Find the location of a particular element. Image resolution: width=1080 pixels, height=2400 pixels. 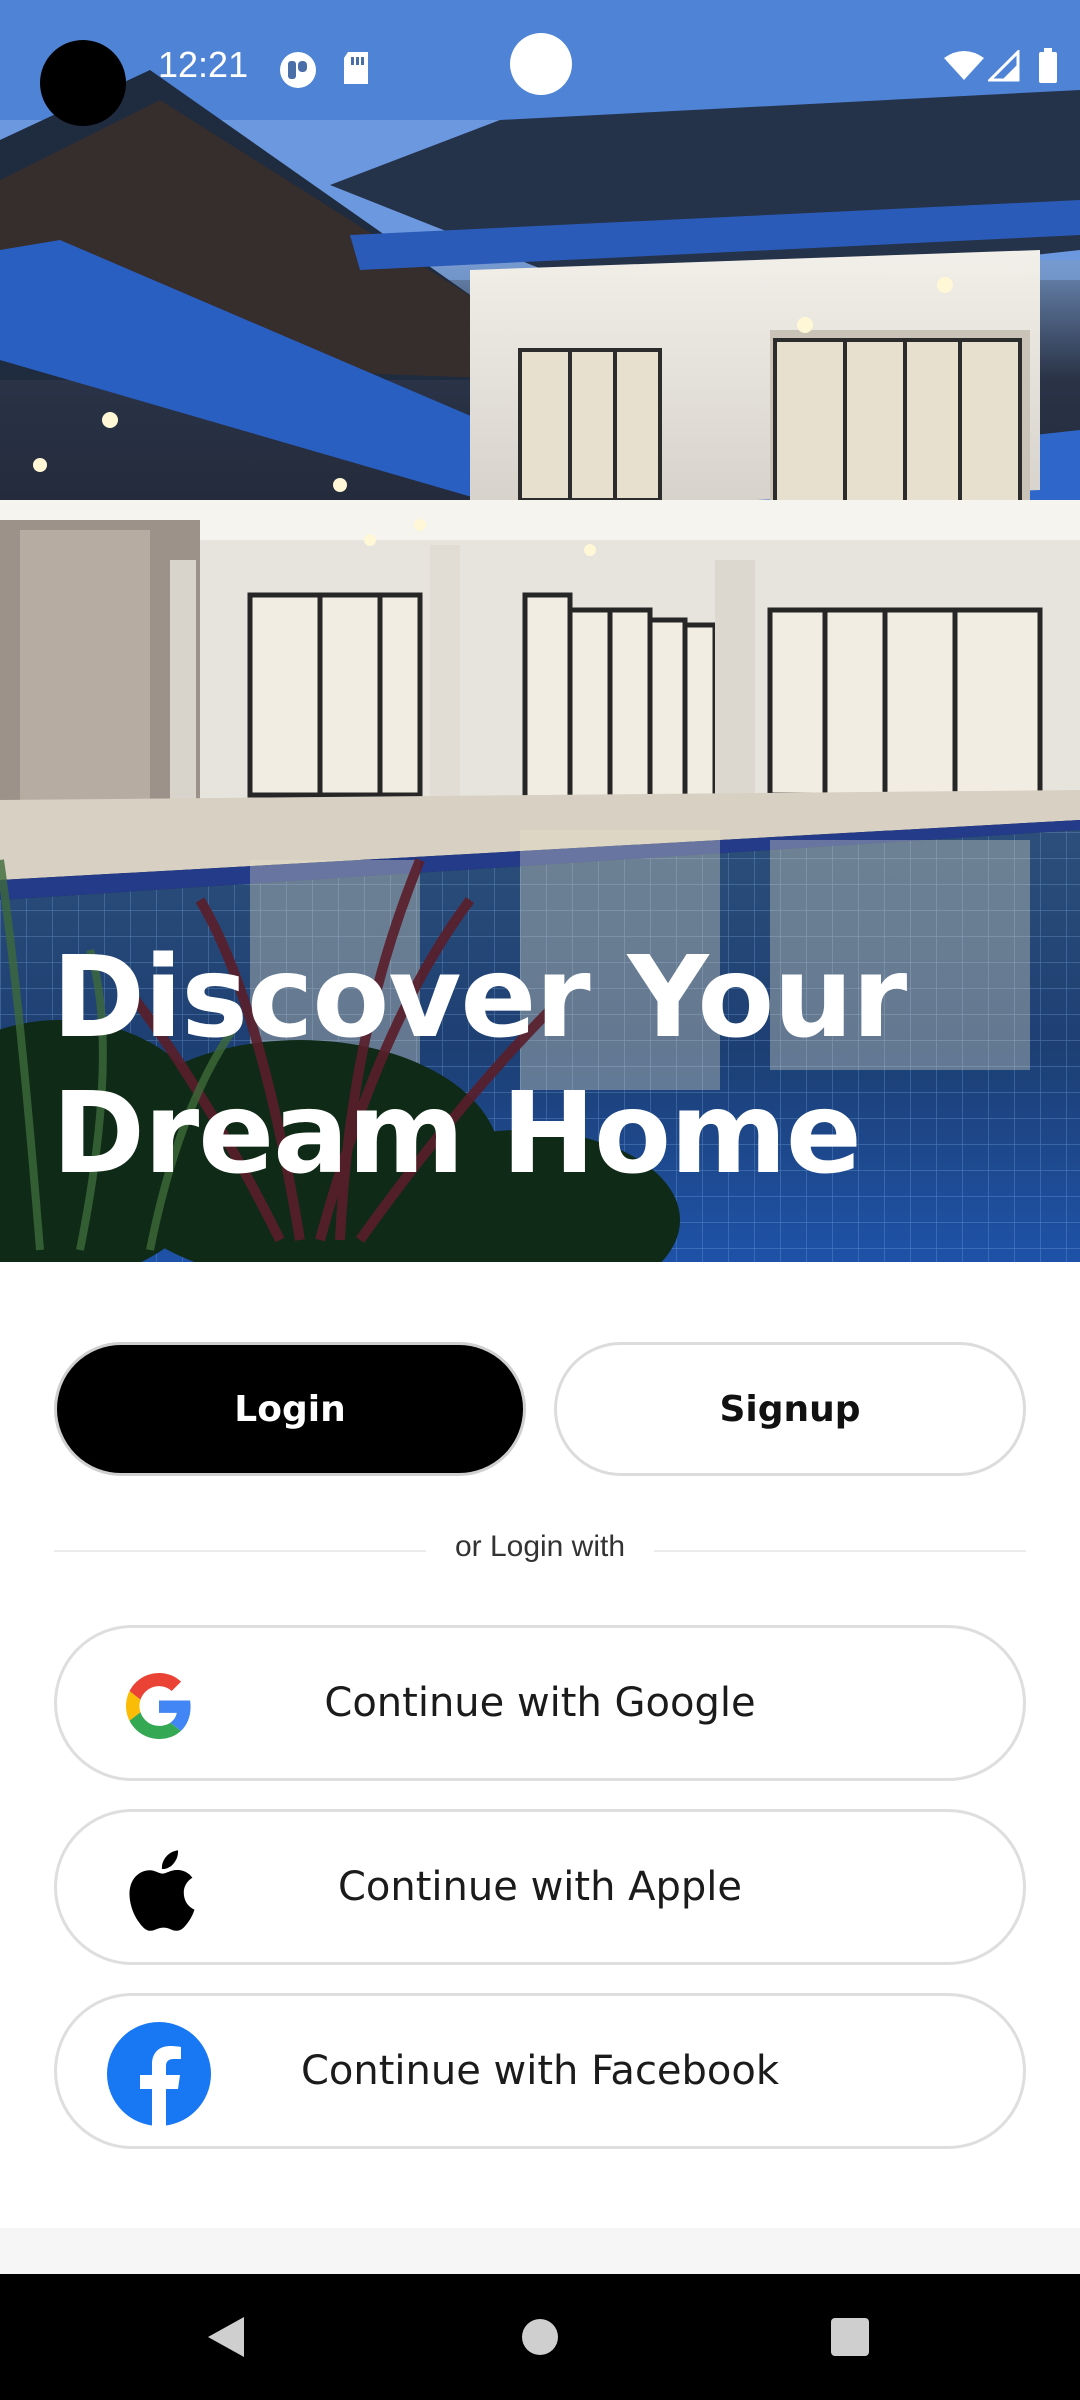

battery-icon is located at coordinates (1048, 68).